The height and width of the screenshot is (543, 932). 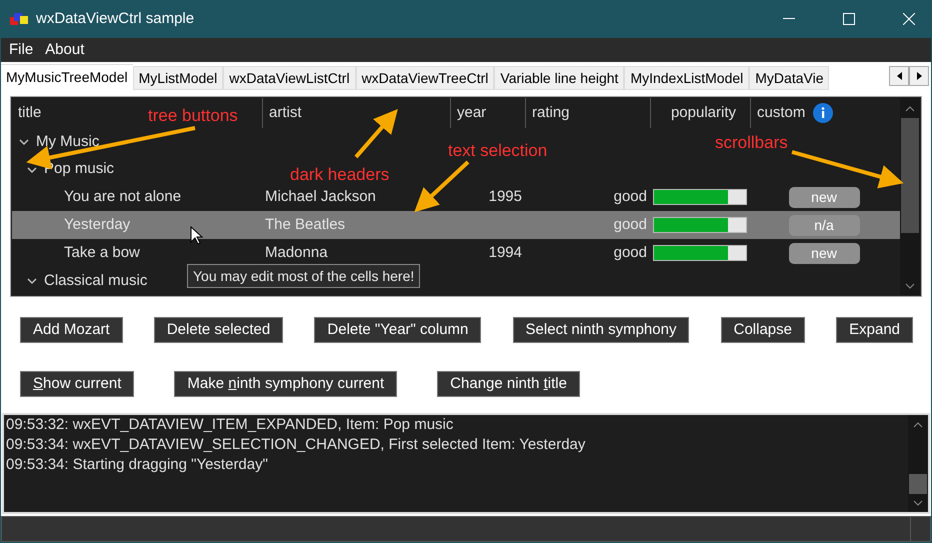 What do you see at coordinates (505, 197) in the screenshot?
I see `year-cell-text: 1995` at bounding box center [505, 197].